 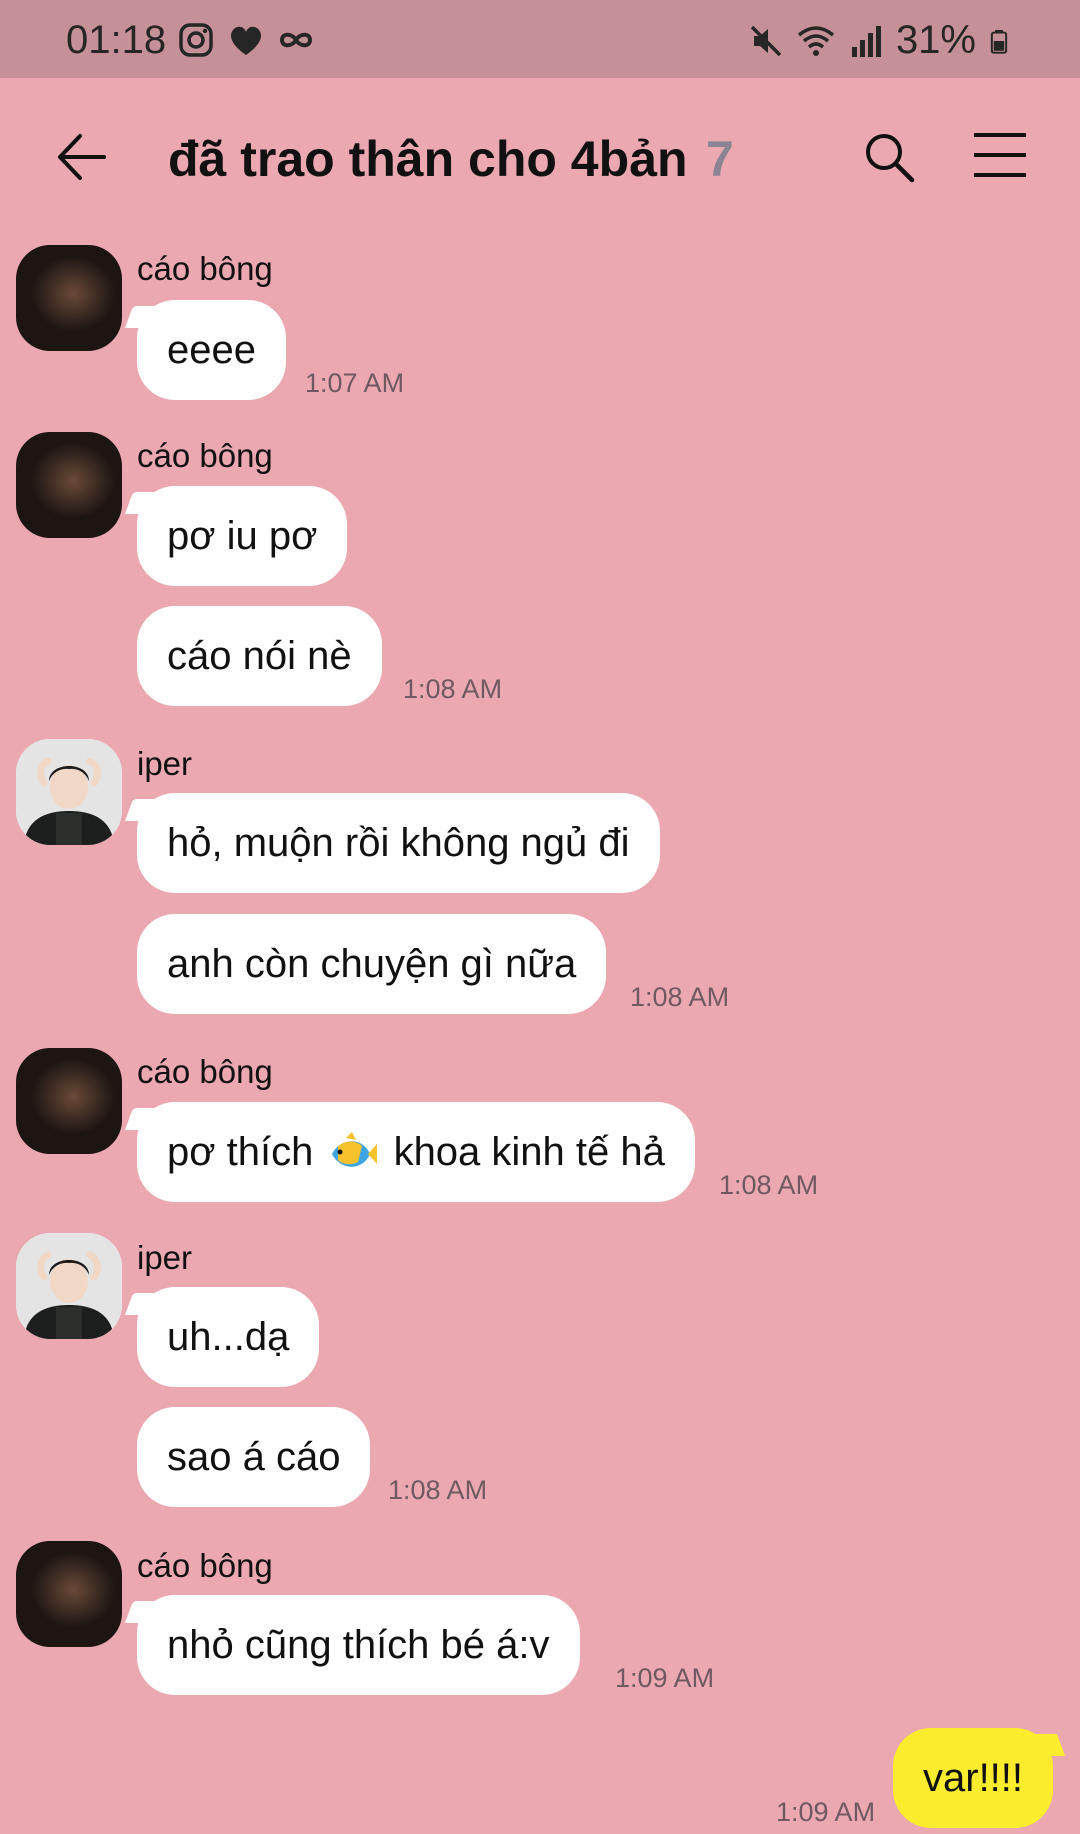 I want to click on back-arrow-icon, so click(x=81, y=157).